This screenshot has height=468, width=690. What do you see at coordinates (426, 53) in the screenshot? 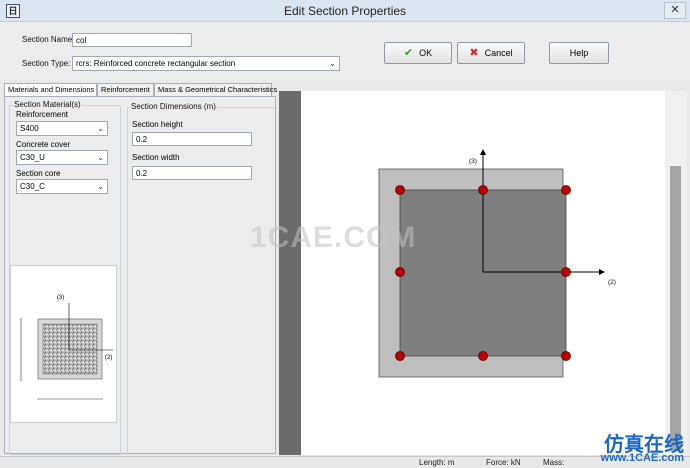
I see `ok-label: OK` at bounding box center [426, 53].